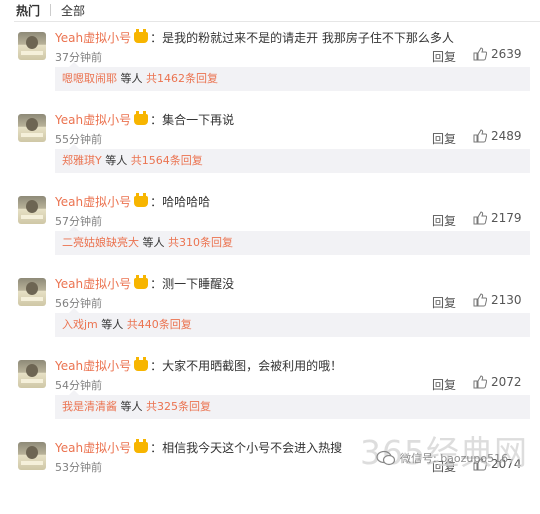 The width and height of the screenshot is (540, 514). What do you see at coordinates (386, 458) in the screenshot?
I see `wechat-icon` at bounding box center [386, 458].